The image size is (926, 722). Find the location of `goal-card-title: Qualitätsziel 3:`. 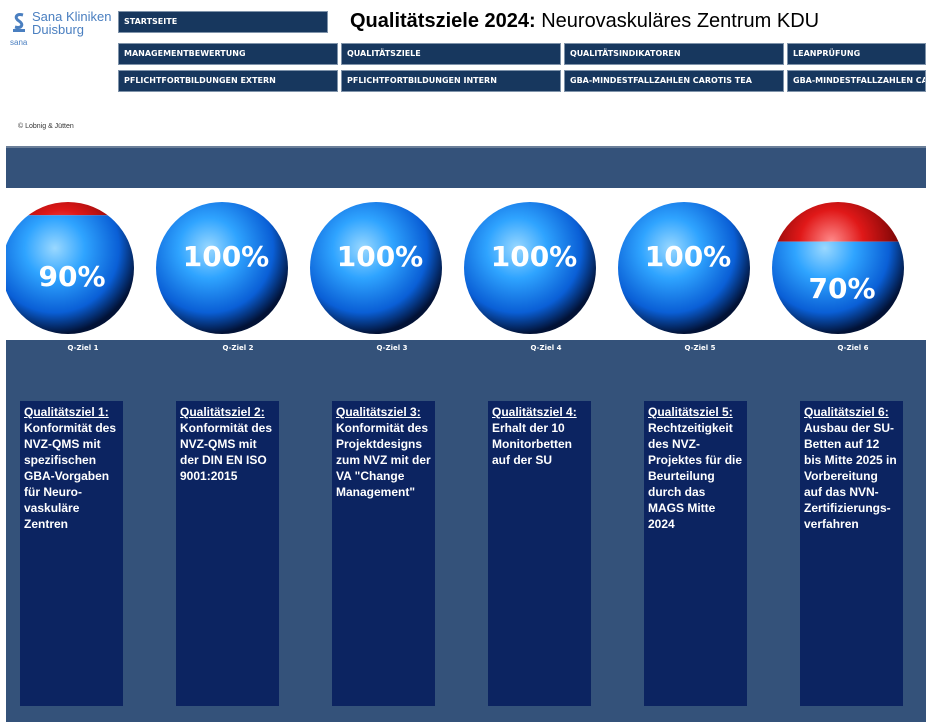

goal-card-title: Qualitätsziel 3: is located at coordinates (378, 412).